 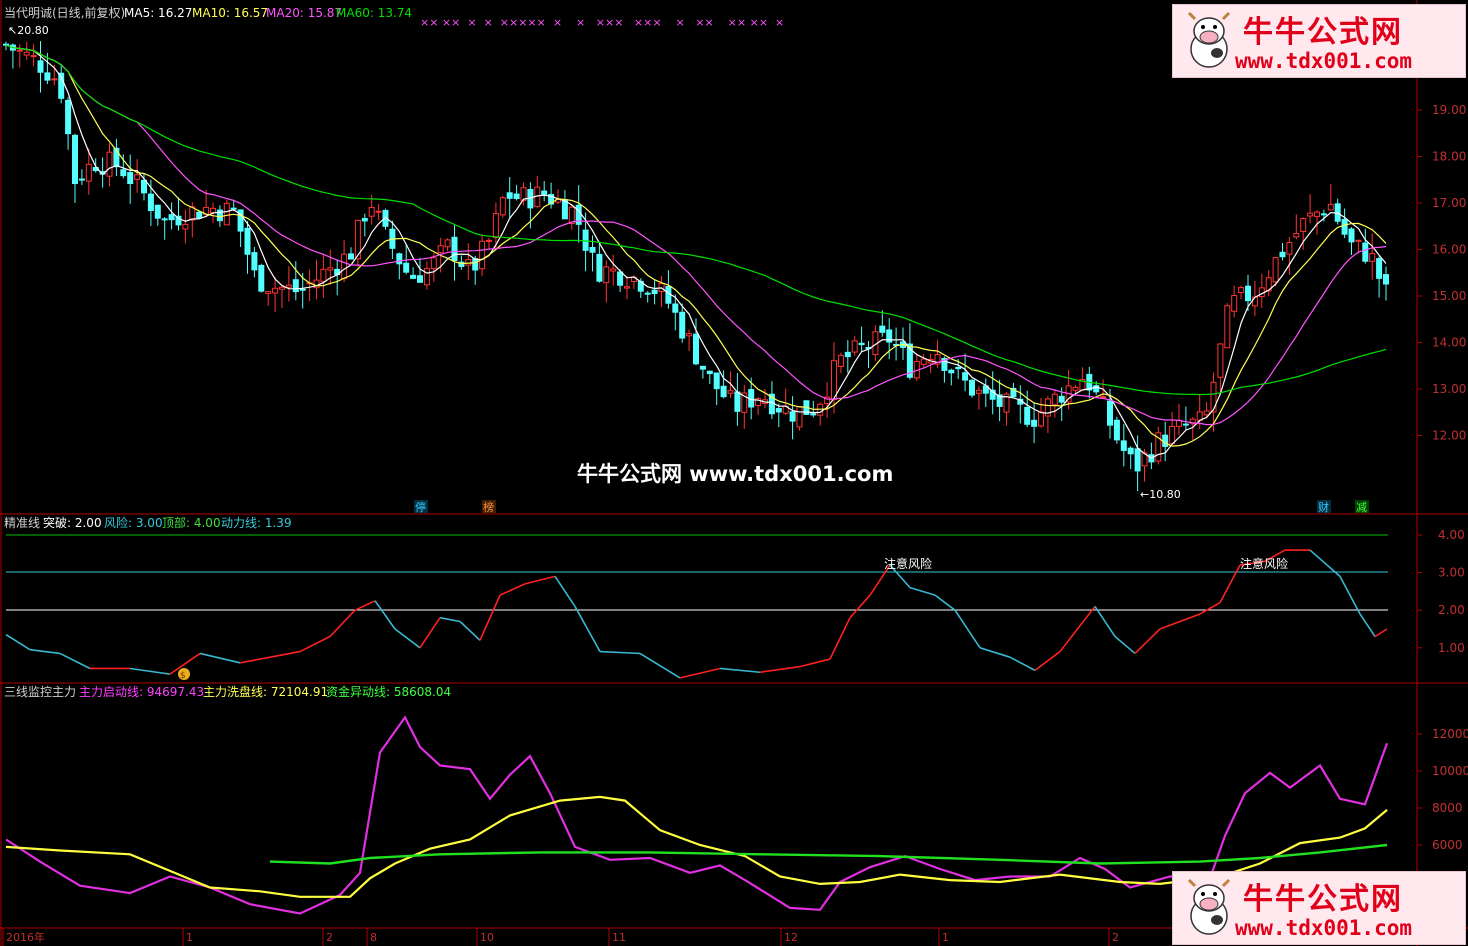 What do you see at coordinates (1449, 203) in the screenshot?
I see `price-tick-label: 17.00` at bounding box center [1449, 203].